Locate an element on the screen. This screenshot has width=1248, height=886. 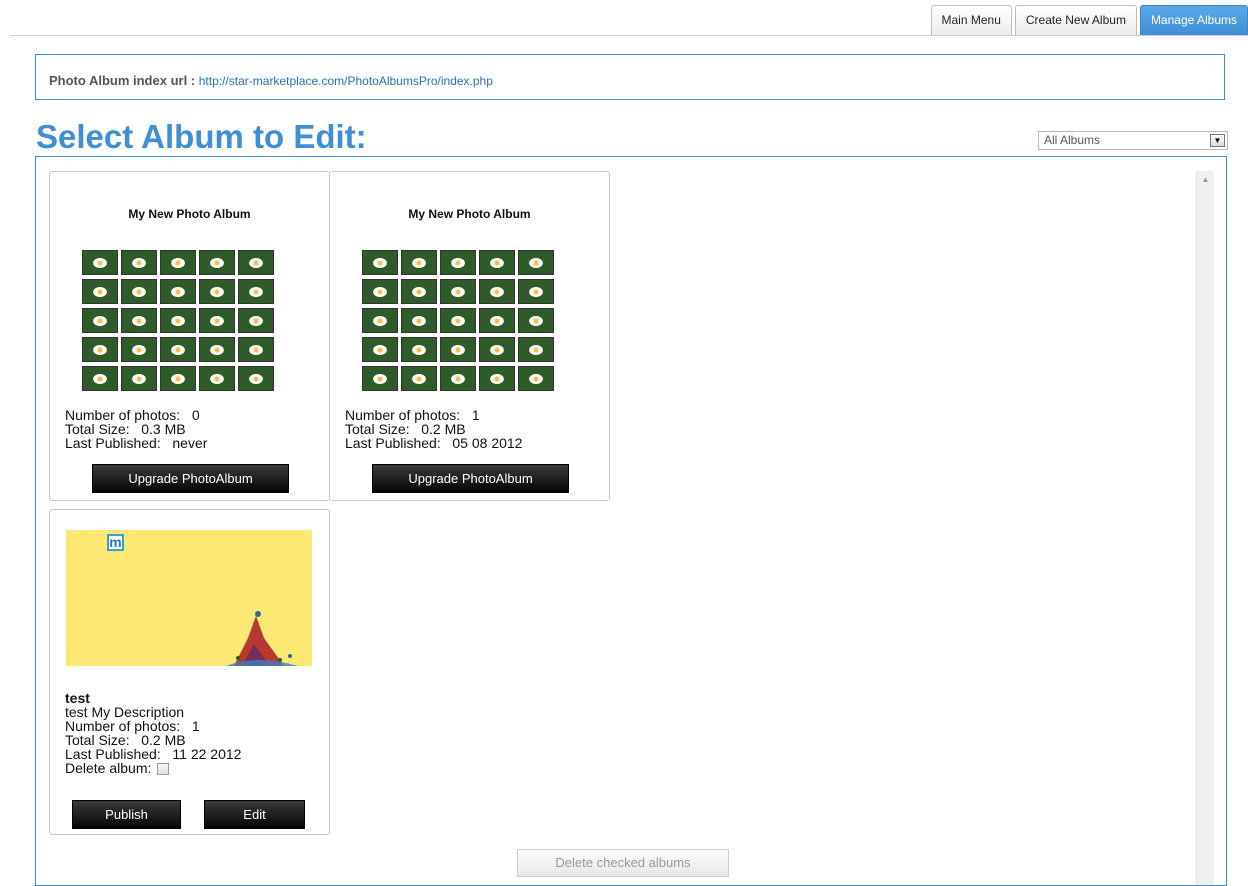
number-of-photos: Number of photos: 1 is located at coordinates (412, 415).